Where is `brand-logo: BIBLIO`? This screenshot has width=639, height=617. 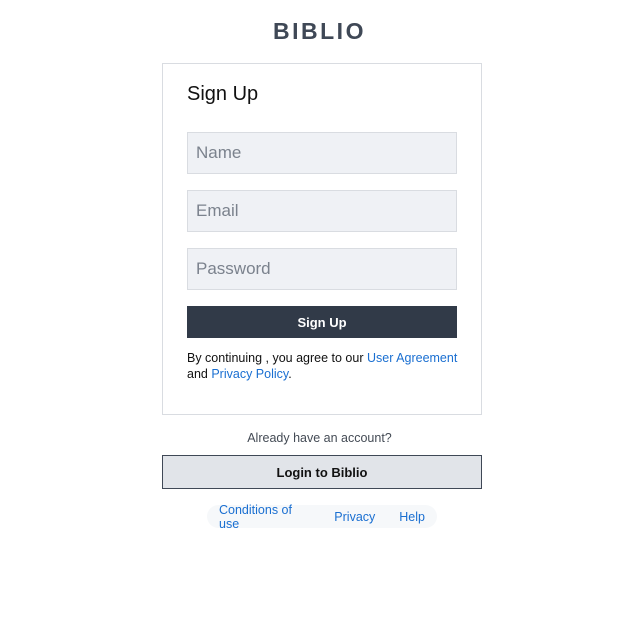
brand-logo: BIBLIO is located at coordinates (319, 31).